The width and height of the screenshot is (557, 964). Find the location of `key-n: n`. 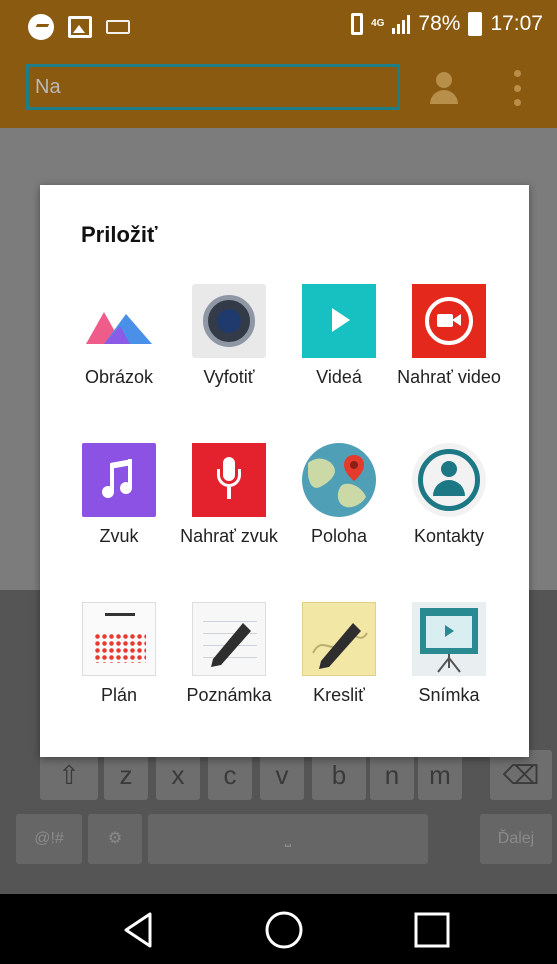

key-n: n is located at coordinates (392, 775).